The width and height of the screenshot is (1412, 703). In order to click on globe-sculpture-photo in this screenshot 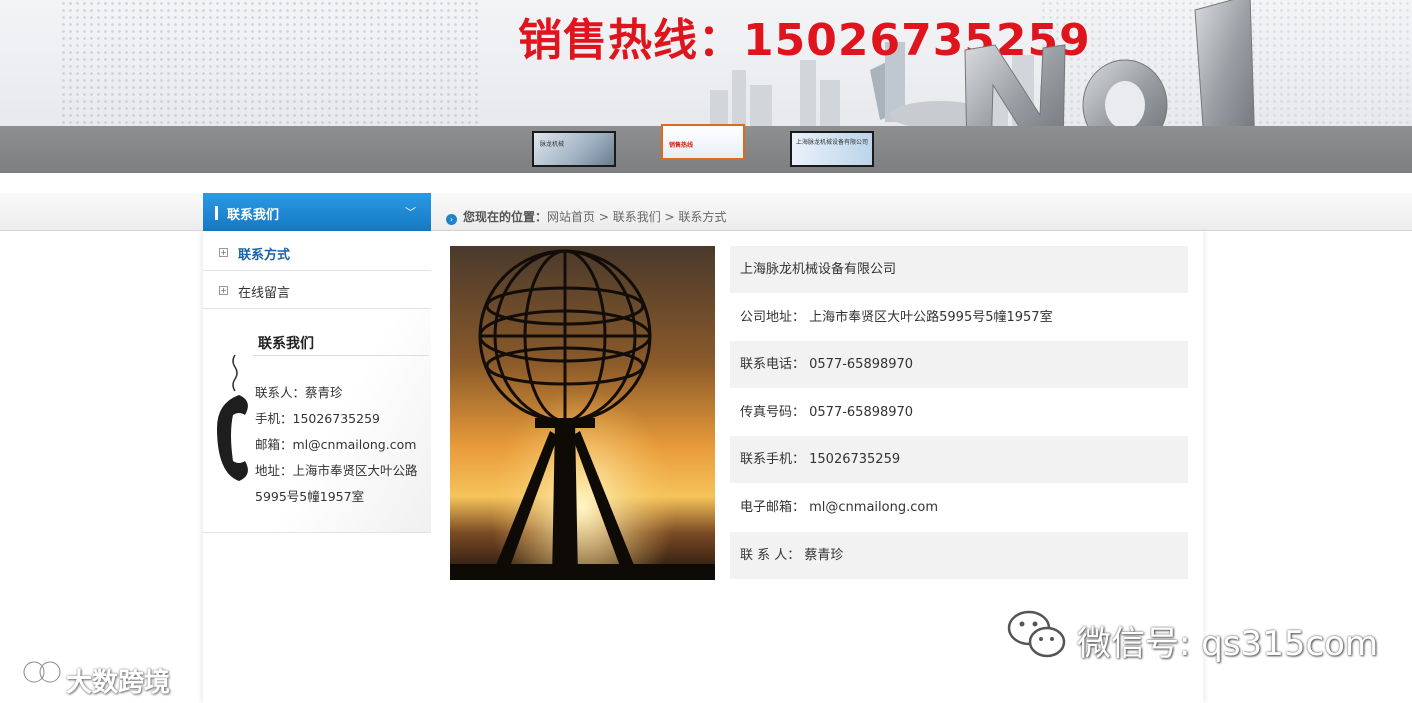, I will do `click(582, 413)`.